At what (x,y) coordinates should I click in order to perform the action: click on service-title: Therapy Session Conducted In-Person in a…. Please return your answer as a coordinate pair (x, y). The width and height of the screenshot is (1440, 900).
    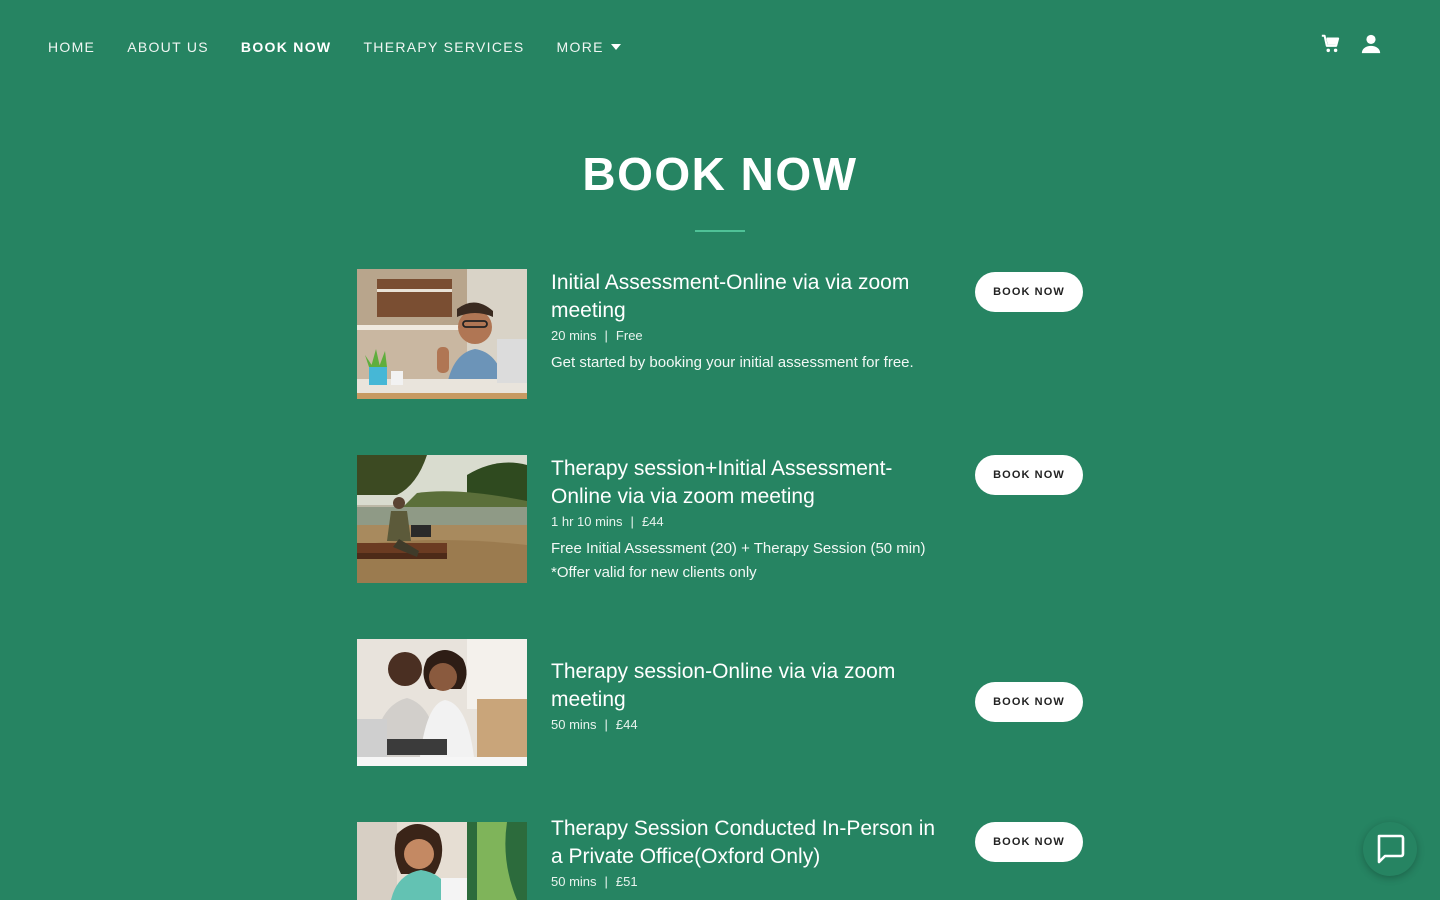
    Looking at the image, I should click on (743, 842).